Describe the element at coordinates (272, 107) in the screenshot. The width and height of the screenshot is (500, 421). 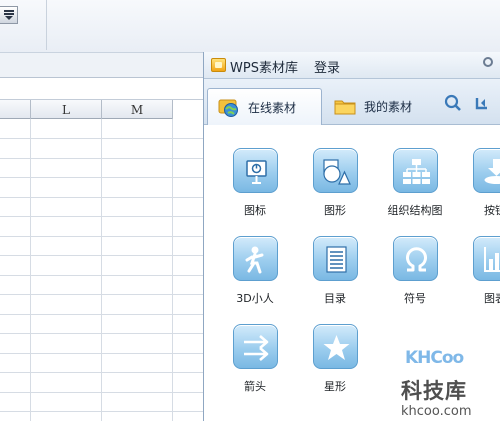
I see `tab-label: 在线素材` at that location.